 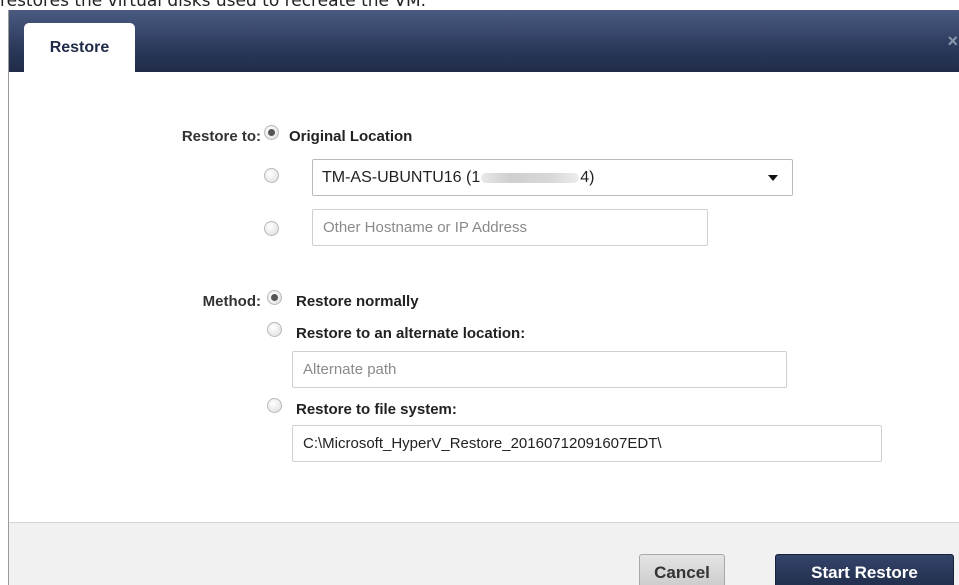 What do you see at coordinates (864, 569) in the screenshot?
I see `start-restore-button: Start Restore` at bounding box center [864, 569].